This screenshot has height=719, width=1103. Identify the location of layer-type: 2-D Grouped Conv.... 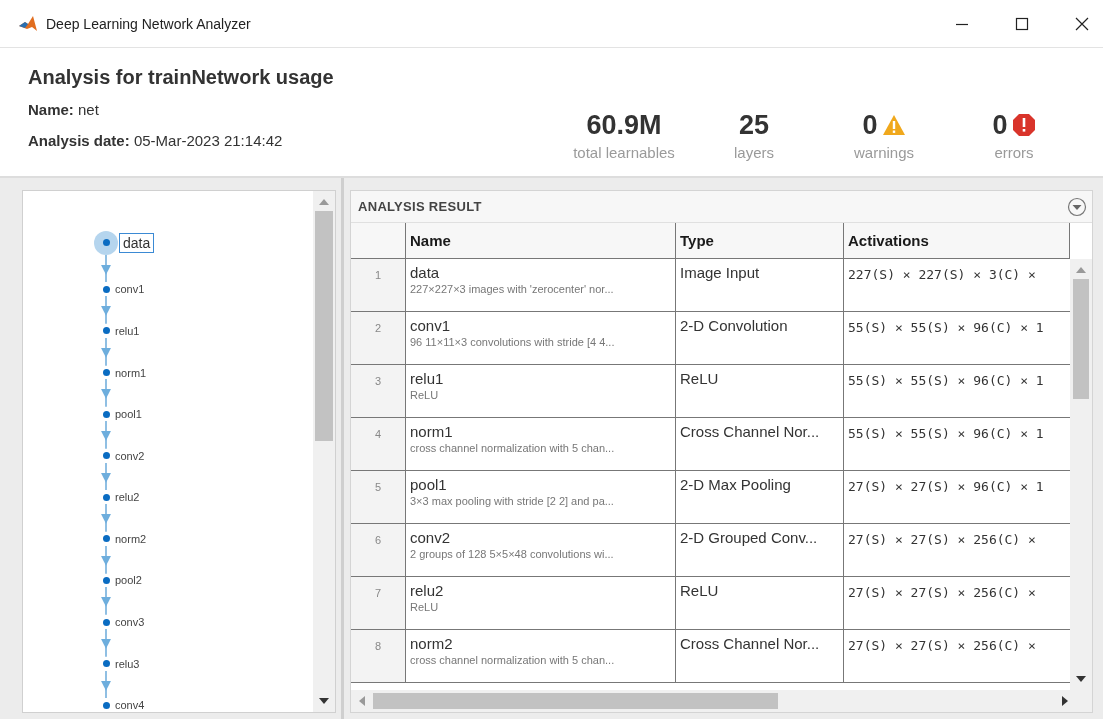
(749, 537).